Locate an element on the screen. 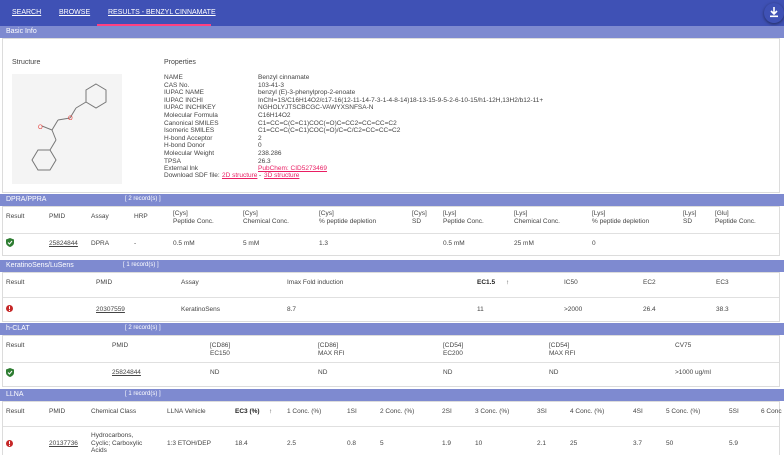 The height and width of the screenshot is (455, 784). hclat-title: h-CLAT is located at coordinates (18, 328).